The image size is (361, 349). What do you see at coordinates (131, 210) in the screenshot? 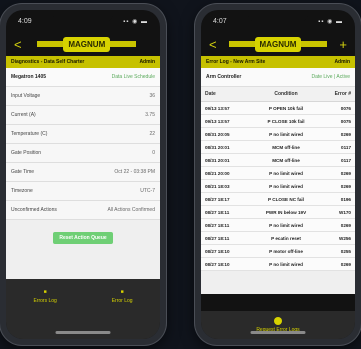
I see `row-value: All Actions Confirmed` at bounding box center [131, 210].